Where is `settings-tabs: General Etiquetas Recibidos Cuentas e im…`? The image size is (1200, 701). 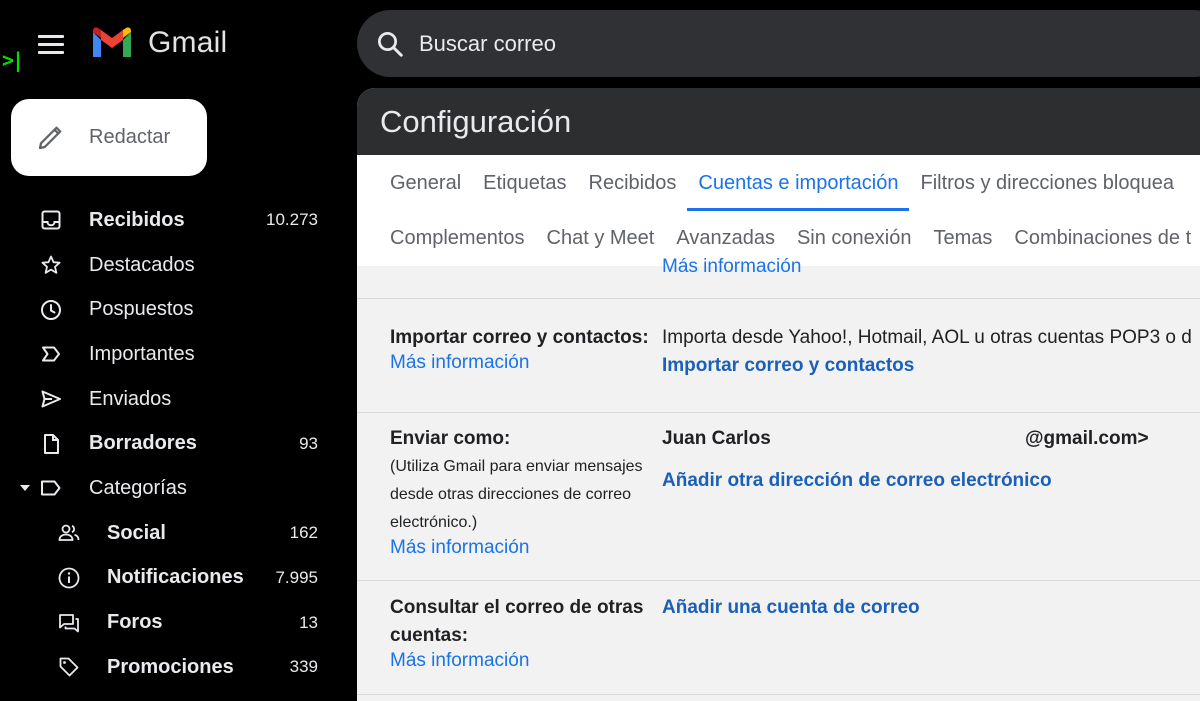
settings-tabs: General Etiquetas Recibidos Cuentas e im… is located at coordinates (778, 210).